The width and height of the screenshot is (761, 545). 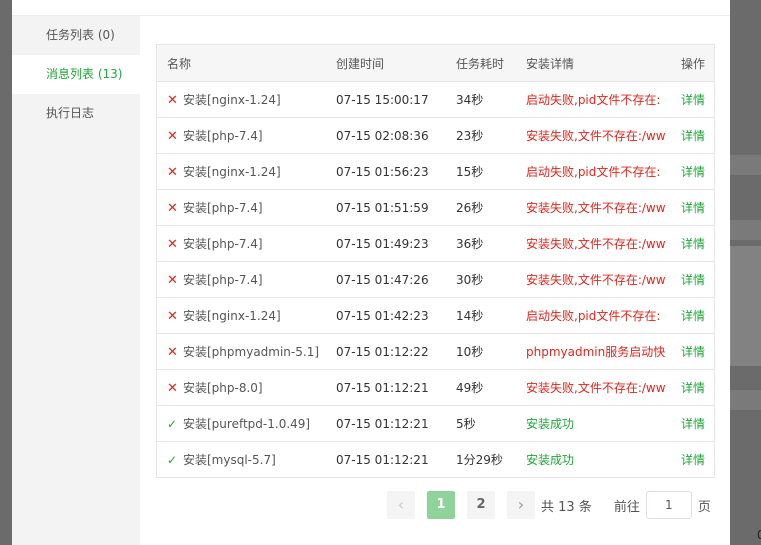 I want to click on chevron-left-icon: ‹, so click(x=401, y=504).